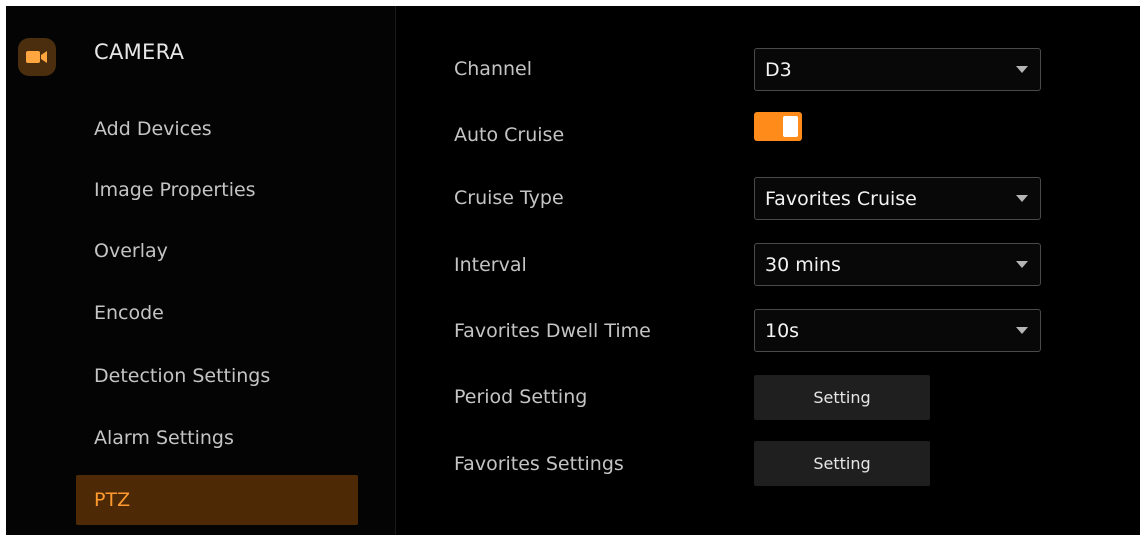 This screenshot has width=1140, height=535. I want to click on toggle-knob, so click(790, 126).